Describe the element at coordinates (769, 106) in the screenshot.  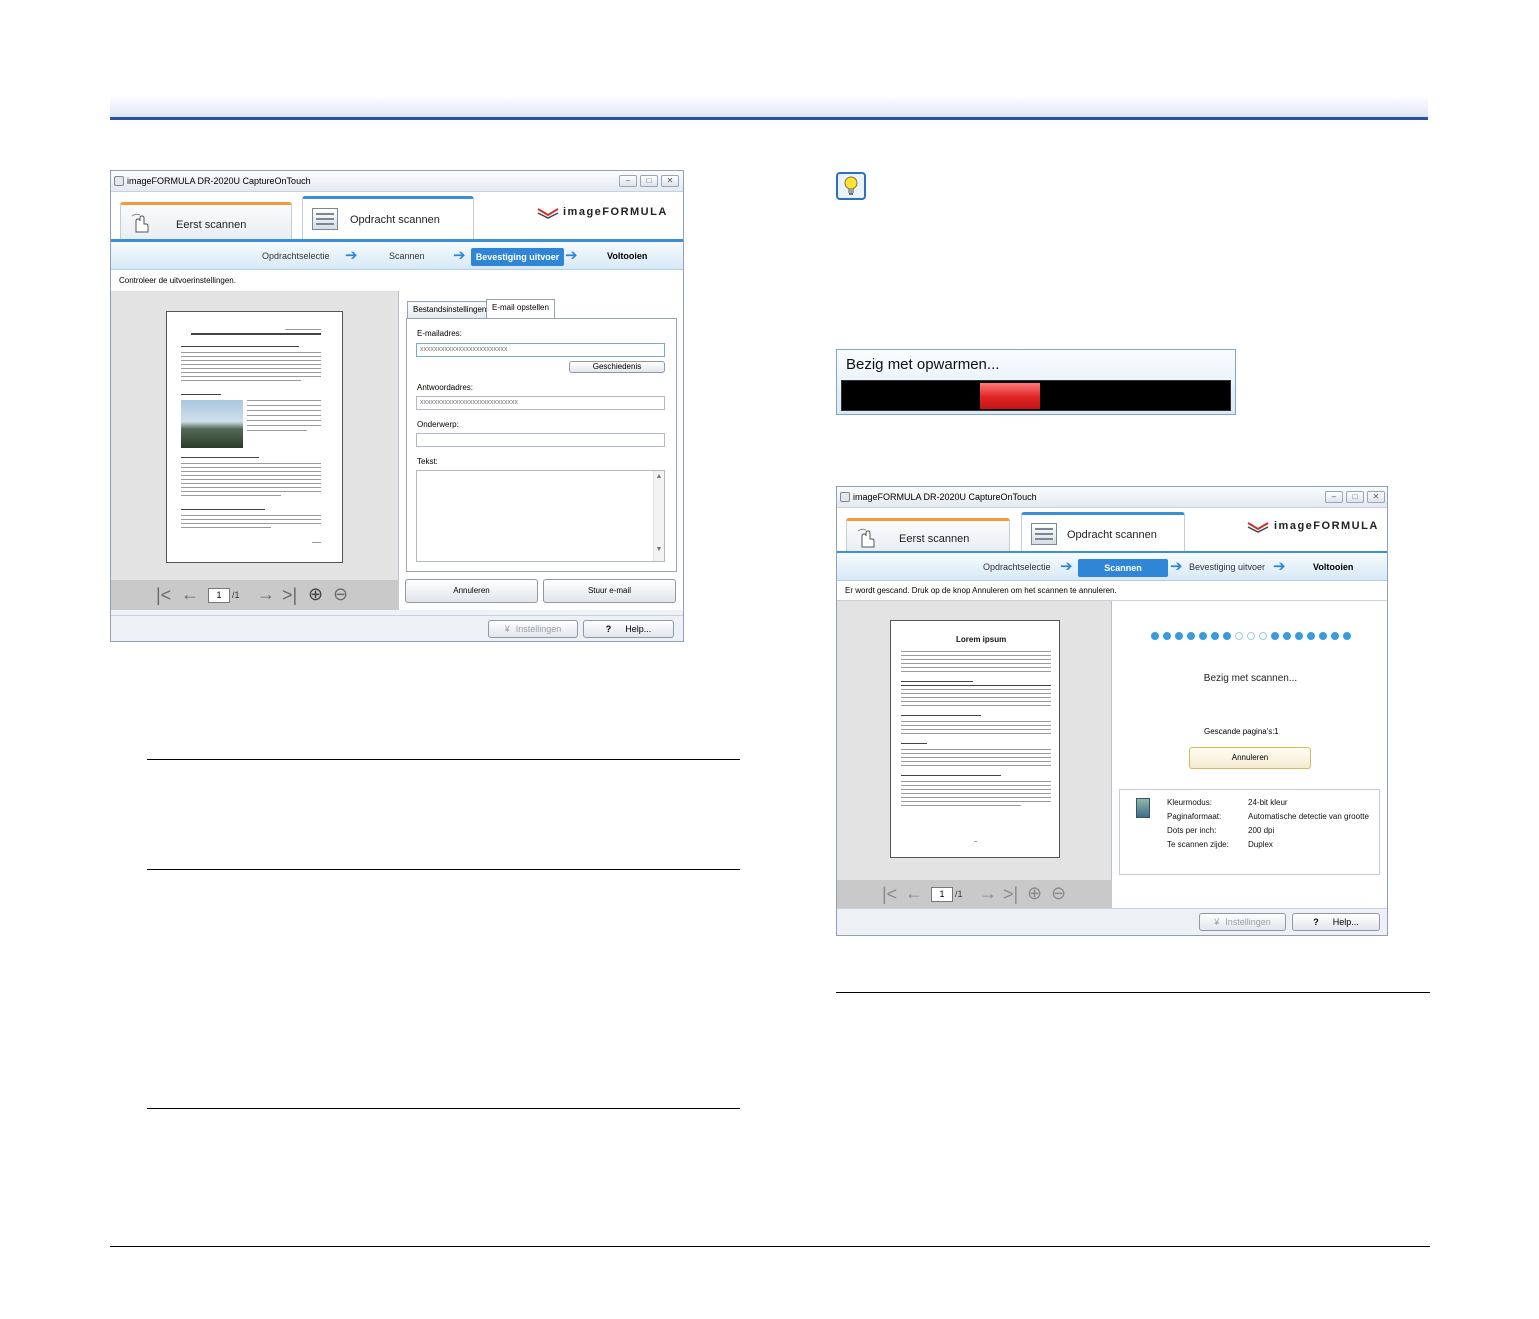
I see `header-band` at that location.